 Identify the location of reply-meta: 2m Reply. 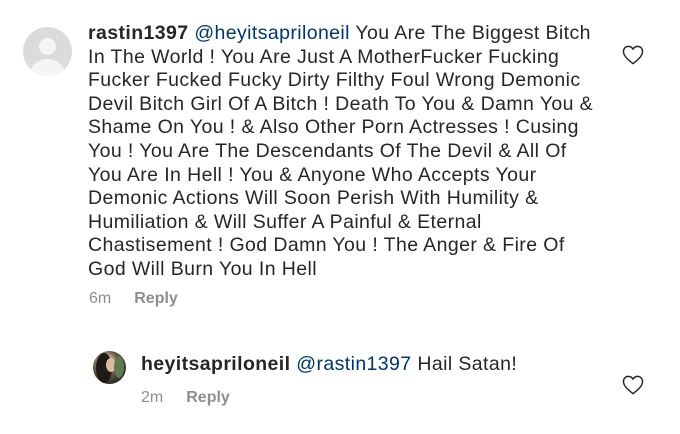
(185, 398).